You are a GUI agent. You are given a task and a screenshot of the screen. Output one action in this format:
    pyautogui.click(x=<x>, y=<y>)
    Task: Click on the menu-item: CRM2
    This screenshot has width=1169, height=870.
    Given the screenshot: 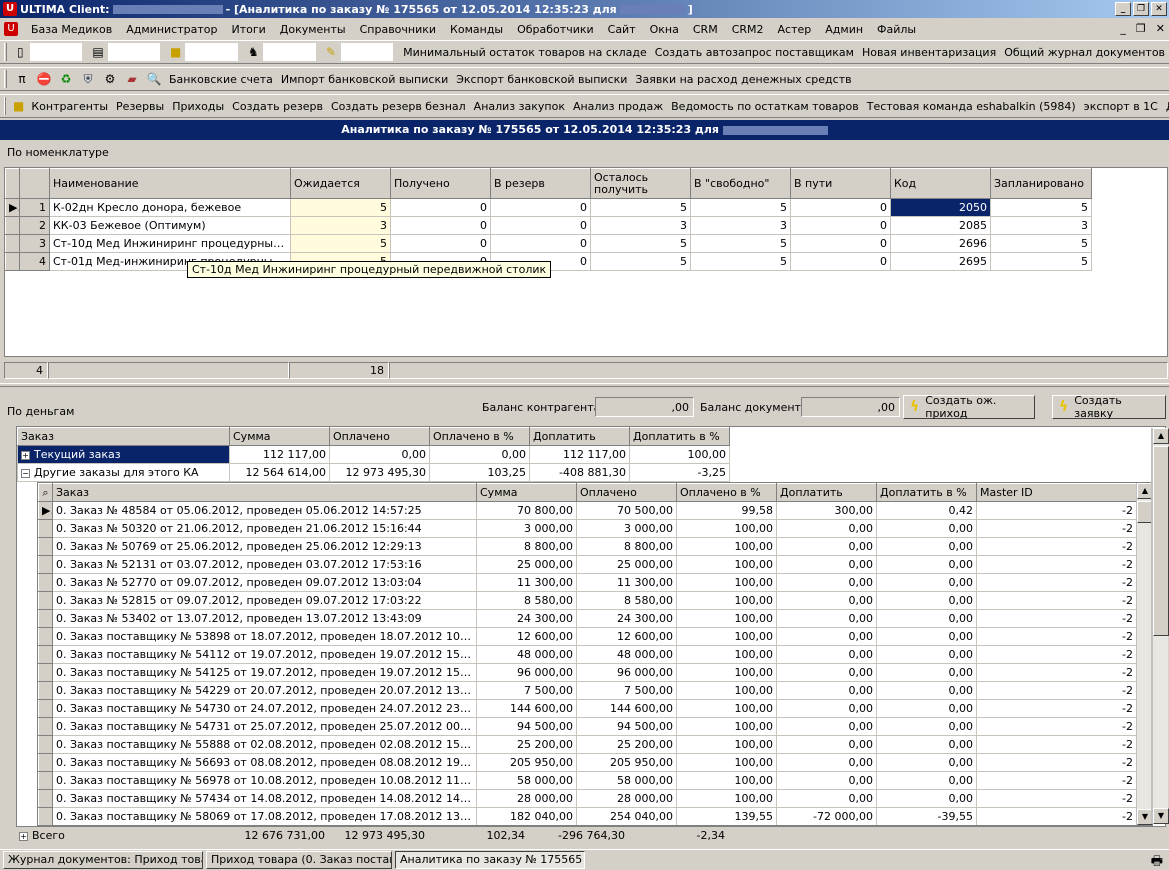 What is the action you would take?
    pyautogui.click(x=748, y=29)
    